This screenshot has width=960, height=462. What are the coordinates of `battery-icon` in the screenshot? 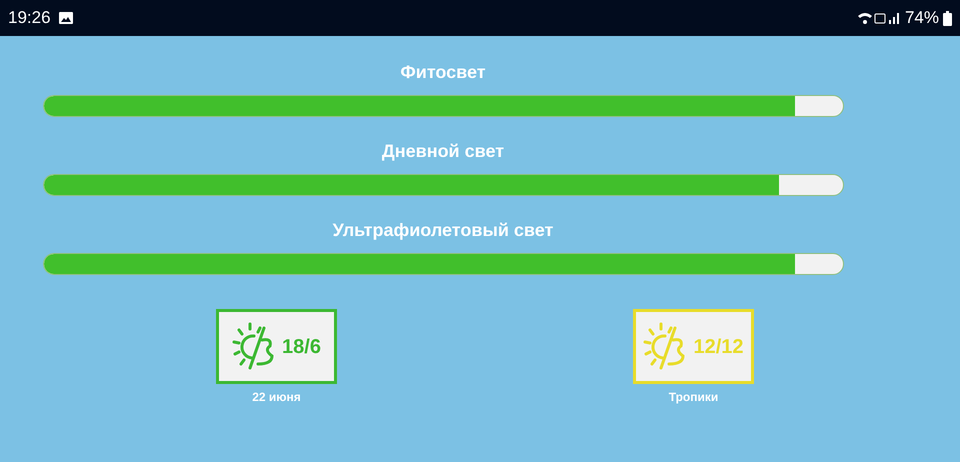 It's located at (947, 18).